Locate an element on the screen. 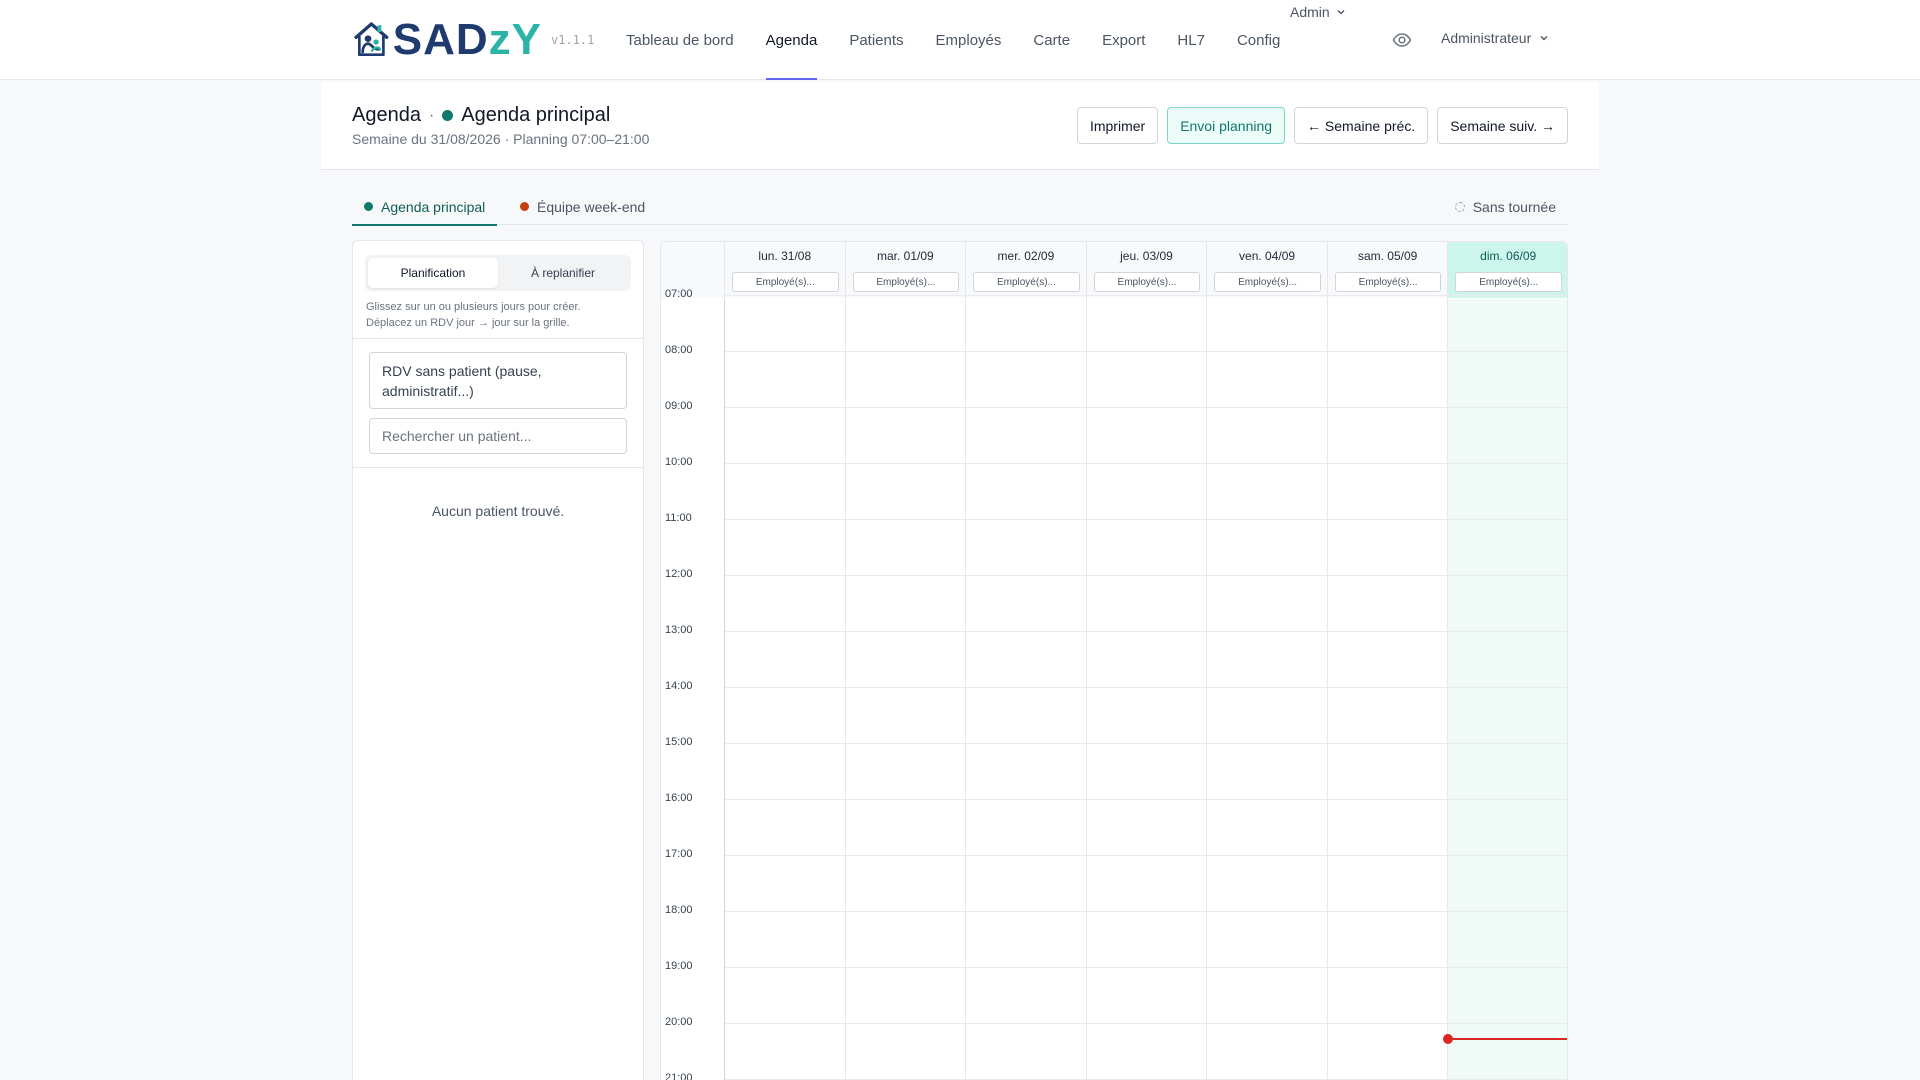 The width and height of the screenshot is (1920, 1080). day-label: lun. 31/08 is located at coordinates (785, 256).